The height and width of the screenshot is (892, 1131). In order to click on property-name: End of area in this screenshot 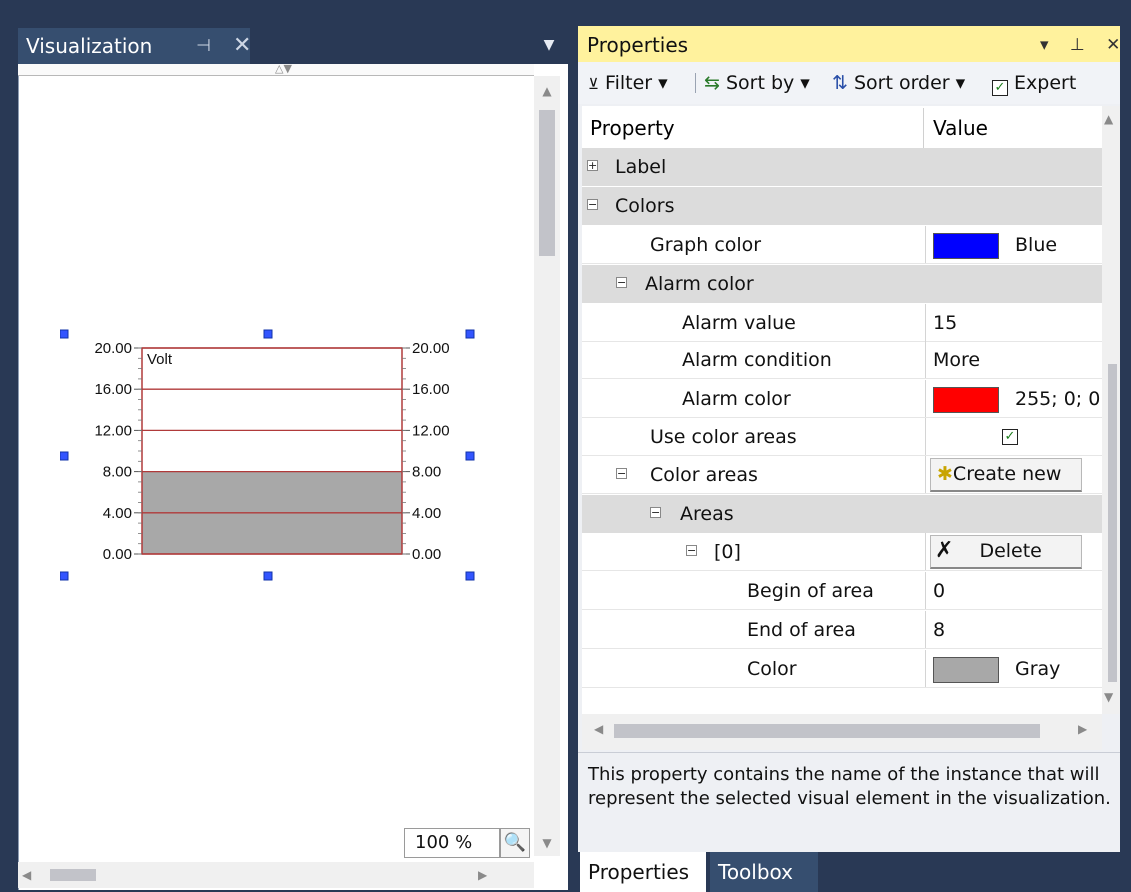, I will do `click(801, 630)`.